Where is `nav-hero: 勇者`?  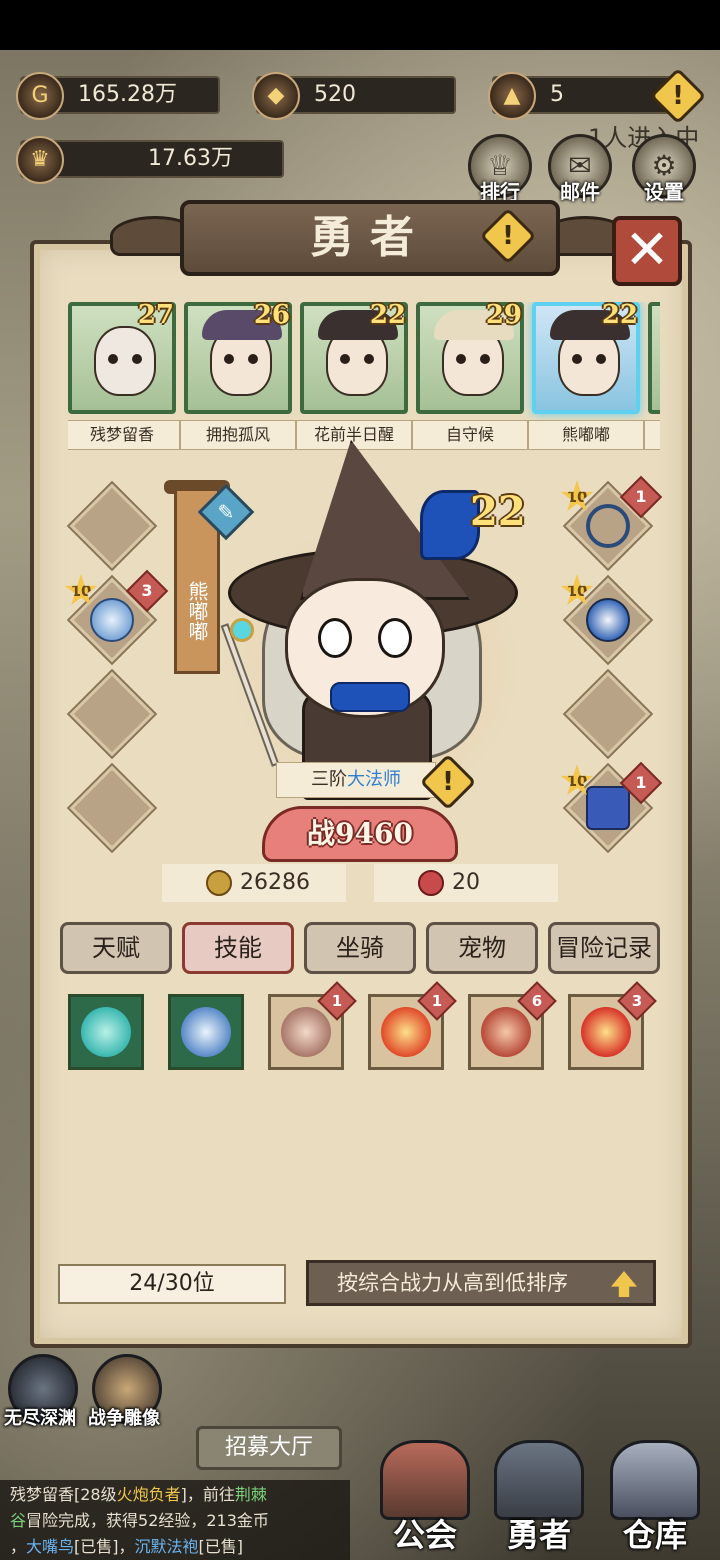
nav-hero: 勇者 is located at coordinates (539, 1500).